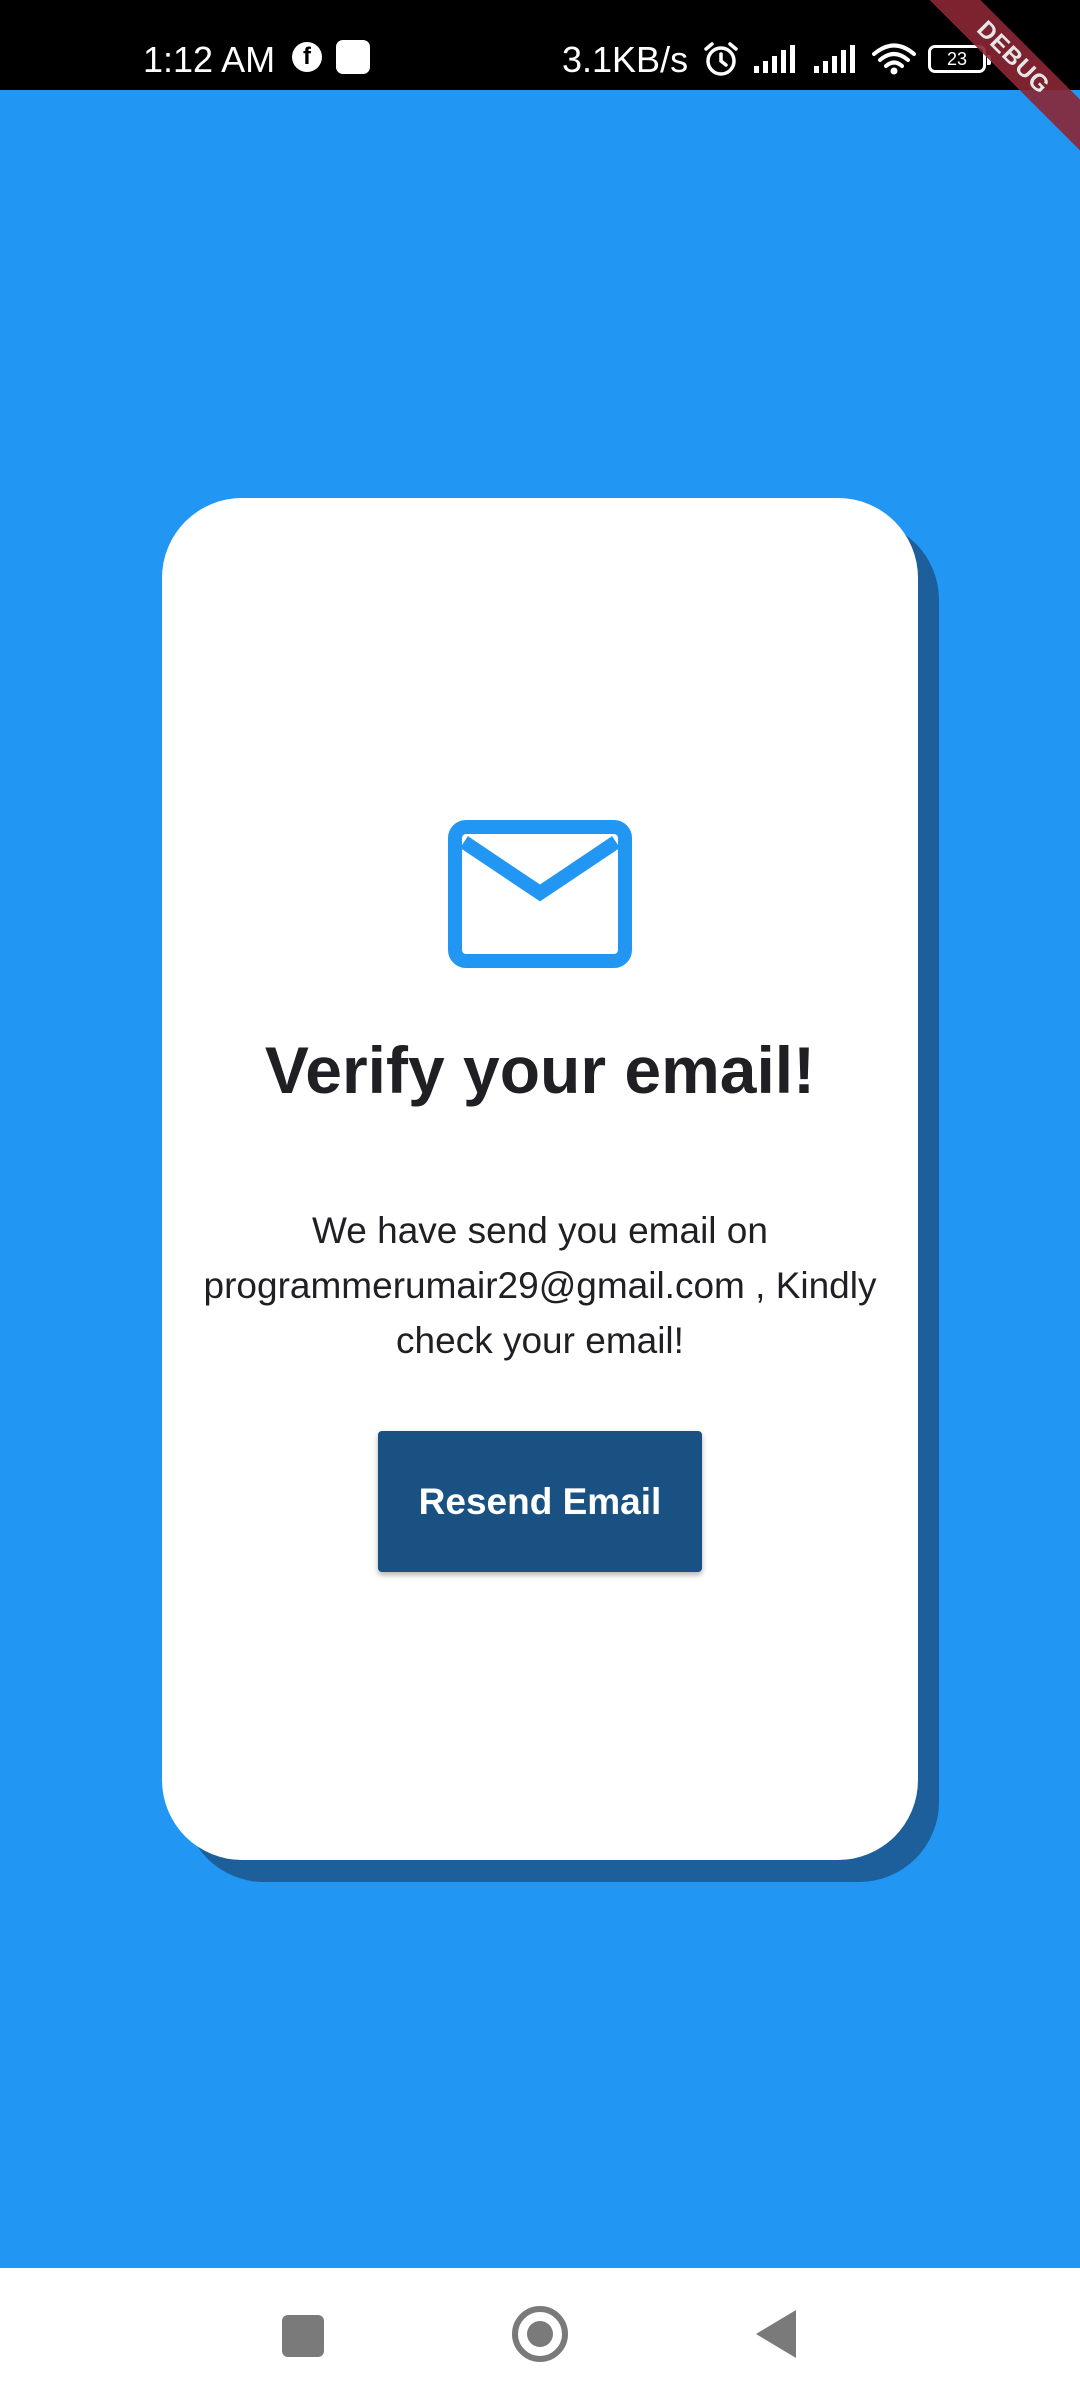 The image size is (1080, 2400). What do you see at coordinates (776, 2334) in the screenshot?
I see `back-icon` at bounding box center [776, 2334].